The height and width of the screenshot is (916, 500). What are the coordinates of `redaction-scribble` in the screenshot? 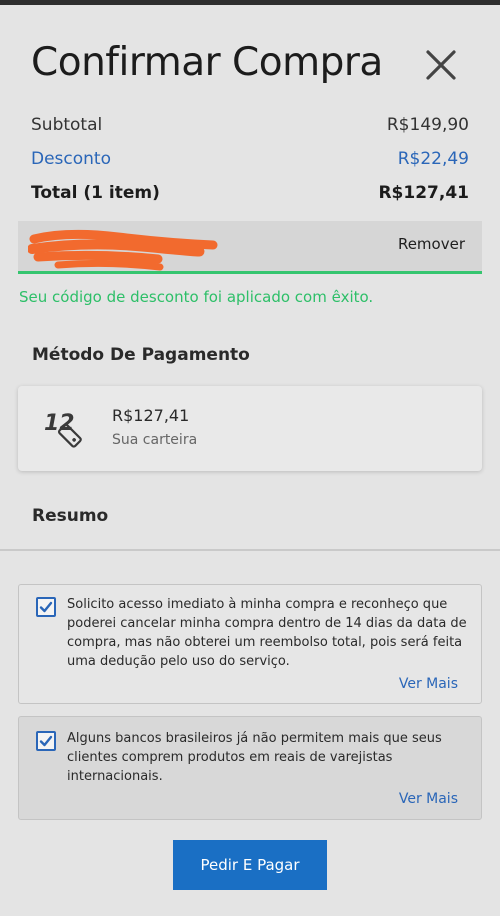 It's located at (123, 250).